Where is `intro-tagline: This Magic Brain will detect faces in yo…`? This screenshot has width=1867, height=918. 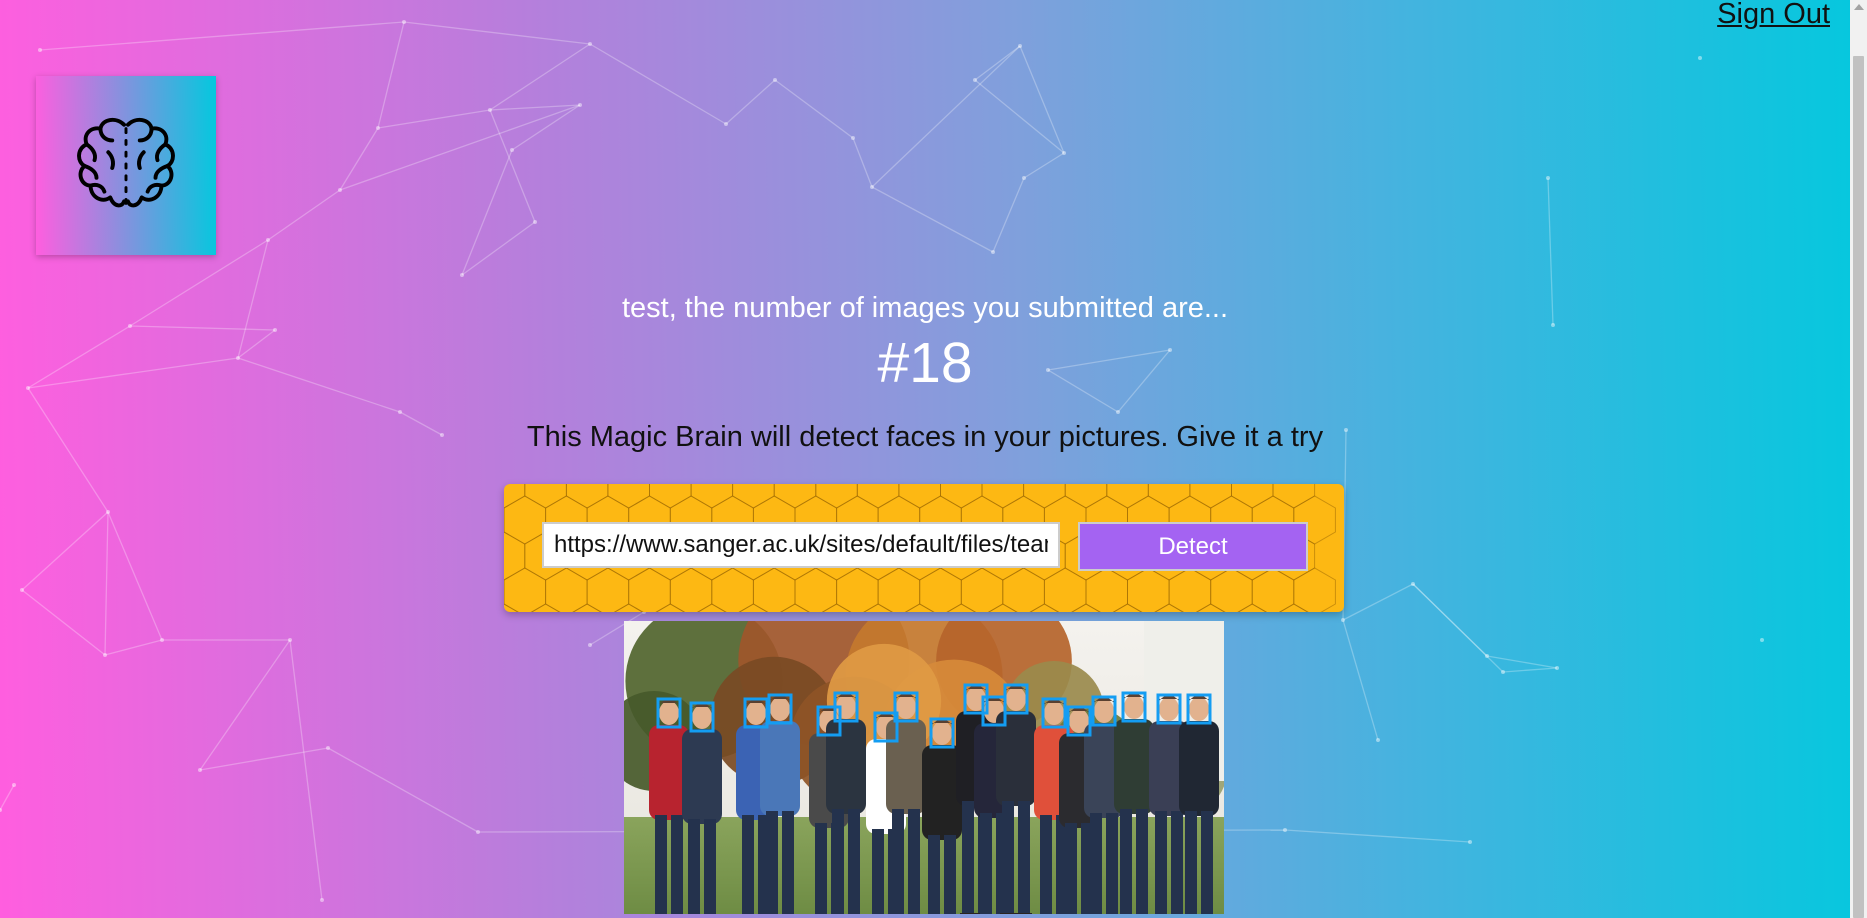 intro-tagline: This Magic Brain will detect faces in yo… is located at coordinates (925, 437).